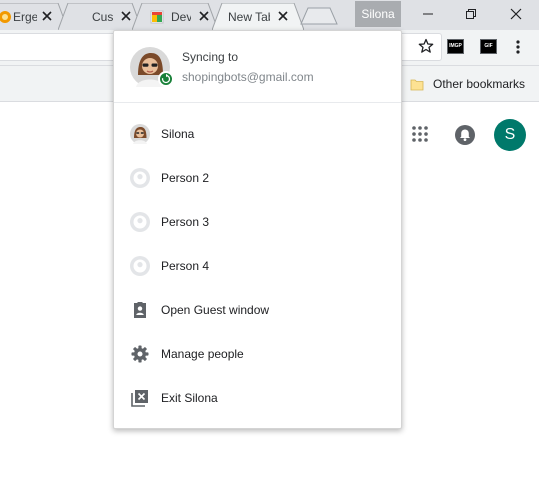 This screenshot has height=491, width=539. Describe the element at coordinates (189, 398) in the screenshot. I see `action-label: Exit Silona` at that location.